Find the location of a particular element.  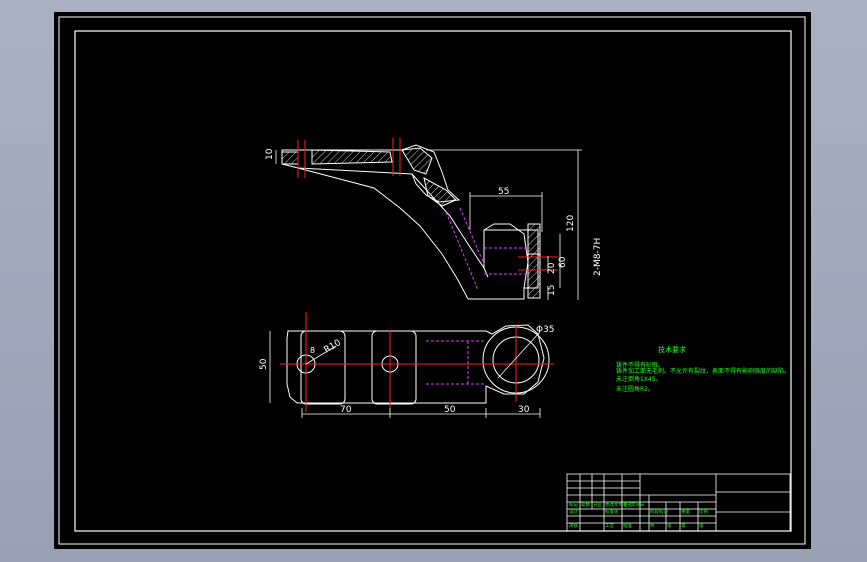

tb-label-mark: 标记 is located at coordinates (573, 504).